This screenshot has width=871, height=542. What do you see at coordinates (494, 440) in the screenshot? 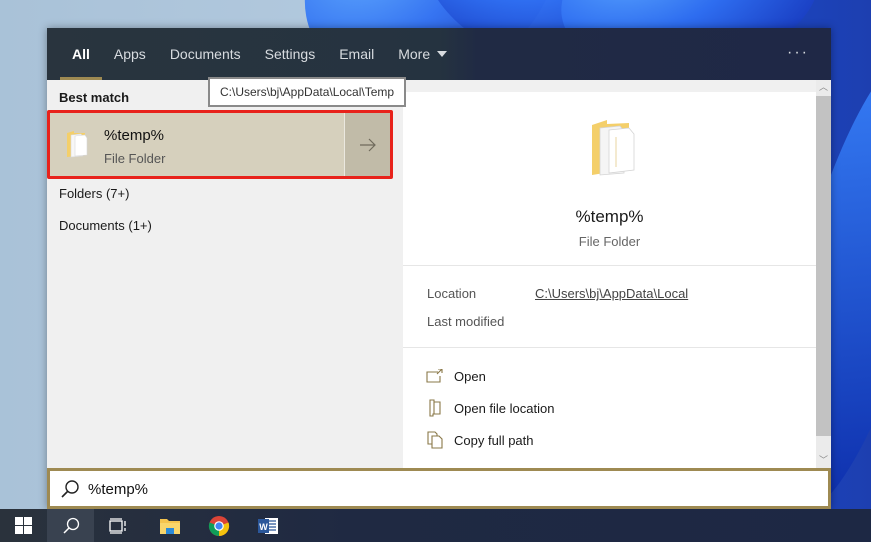
I see `action-label: Copy full path` at bounding box center [494, 440].